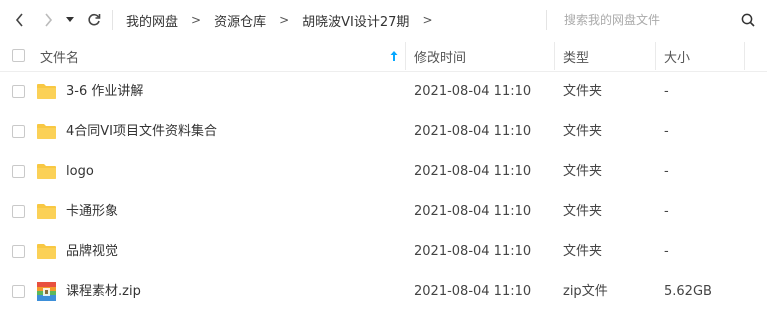 The height and width of the screenshot is (320, 767). Describe the element at coordinates (677, 56) in the screenshot. I see `column-header-size: 大小` at that location.